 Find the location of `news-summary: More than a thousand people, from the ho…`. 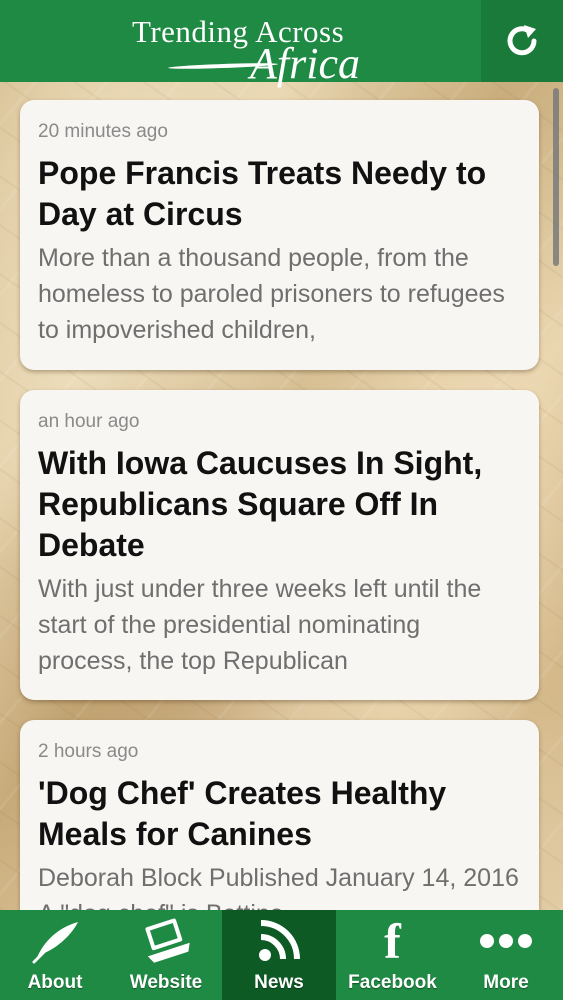

news-summary: More than a thousand people, from the ho… is located at coordinates (271, 294).